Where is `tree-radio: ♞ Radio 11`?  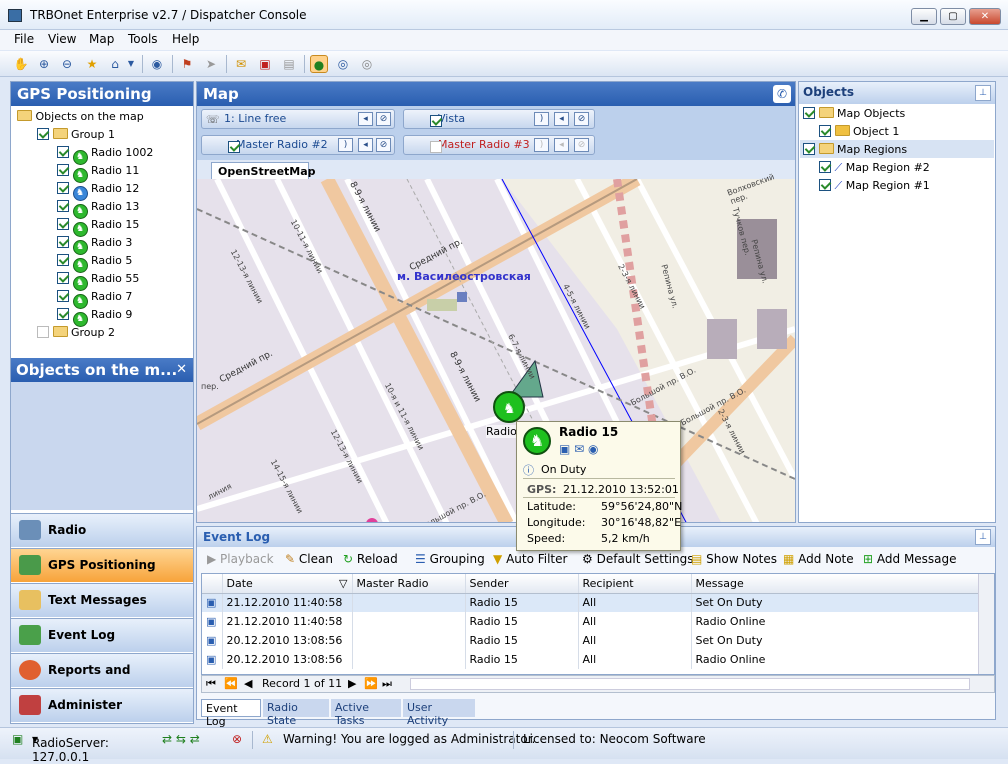
tree-radio: ♞ Radio 11 is located at coordinates (98, 172).